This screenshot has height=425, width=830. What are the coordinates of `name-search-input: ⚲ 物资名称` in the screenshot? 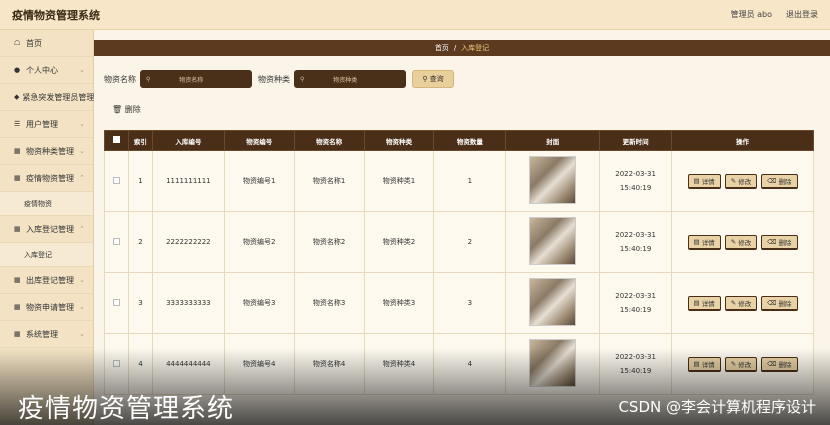 It's located at (196, 79).